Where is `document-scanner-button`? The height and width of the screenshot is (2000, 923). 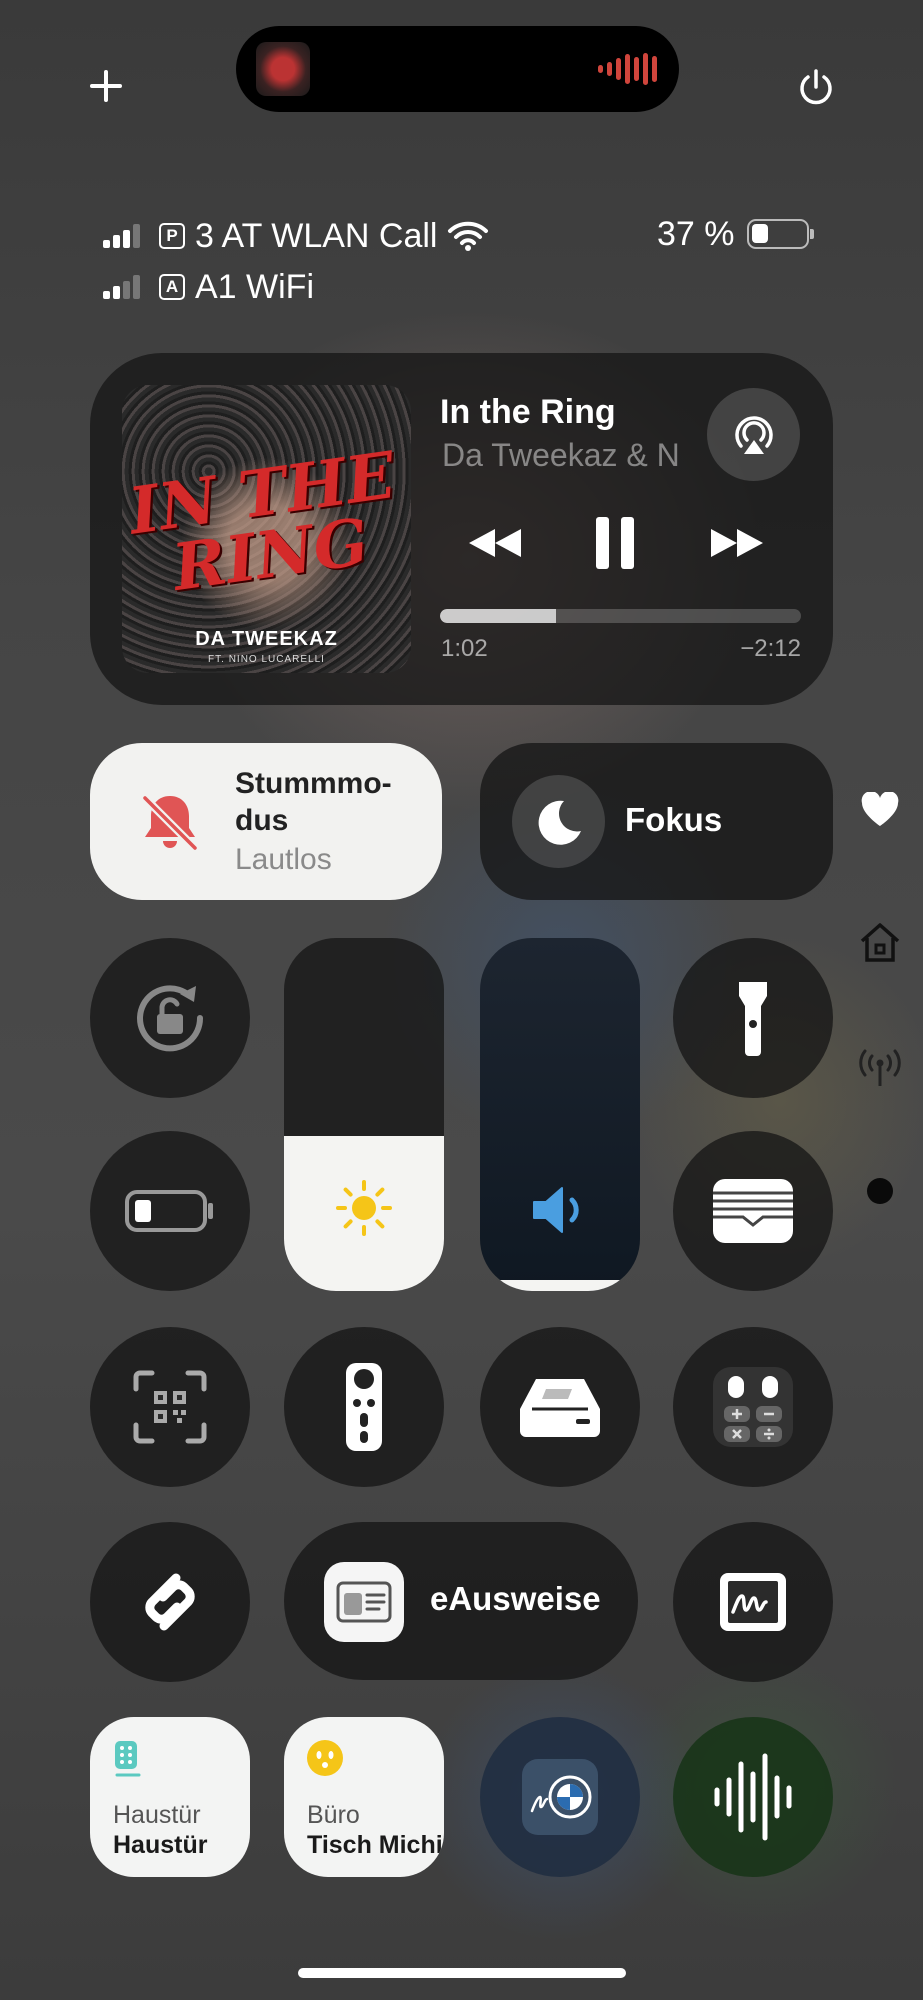
document-scanner-button is located at coordinates (560, 1407).